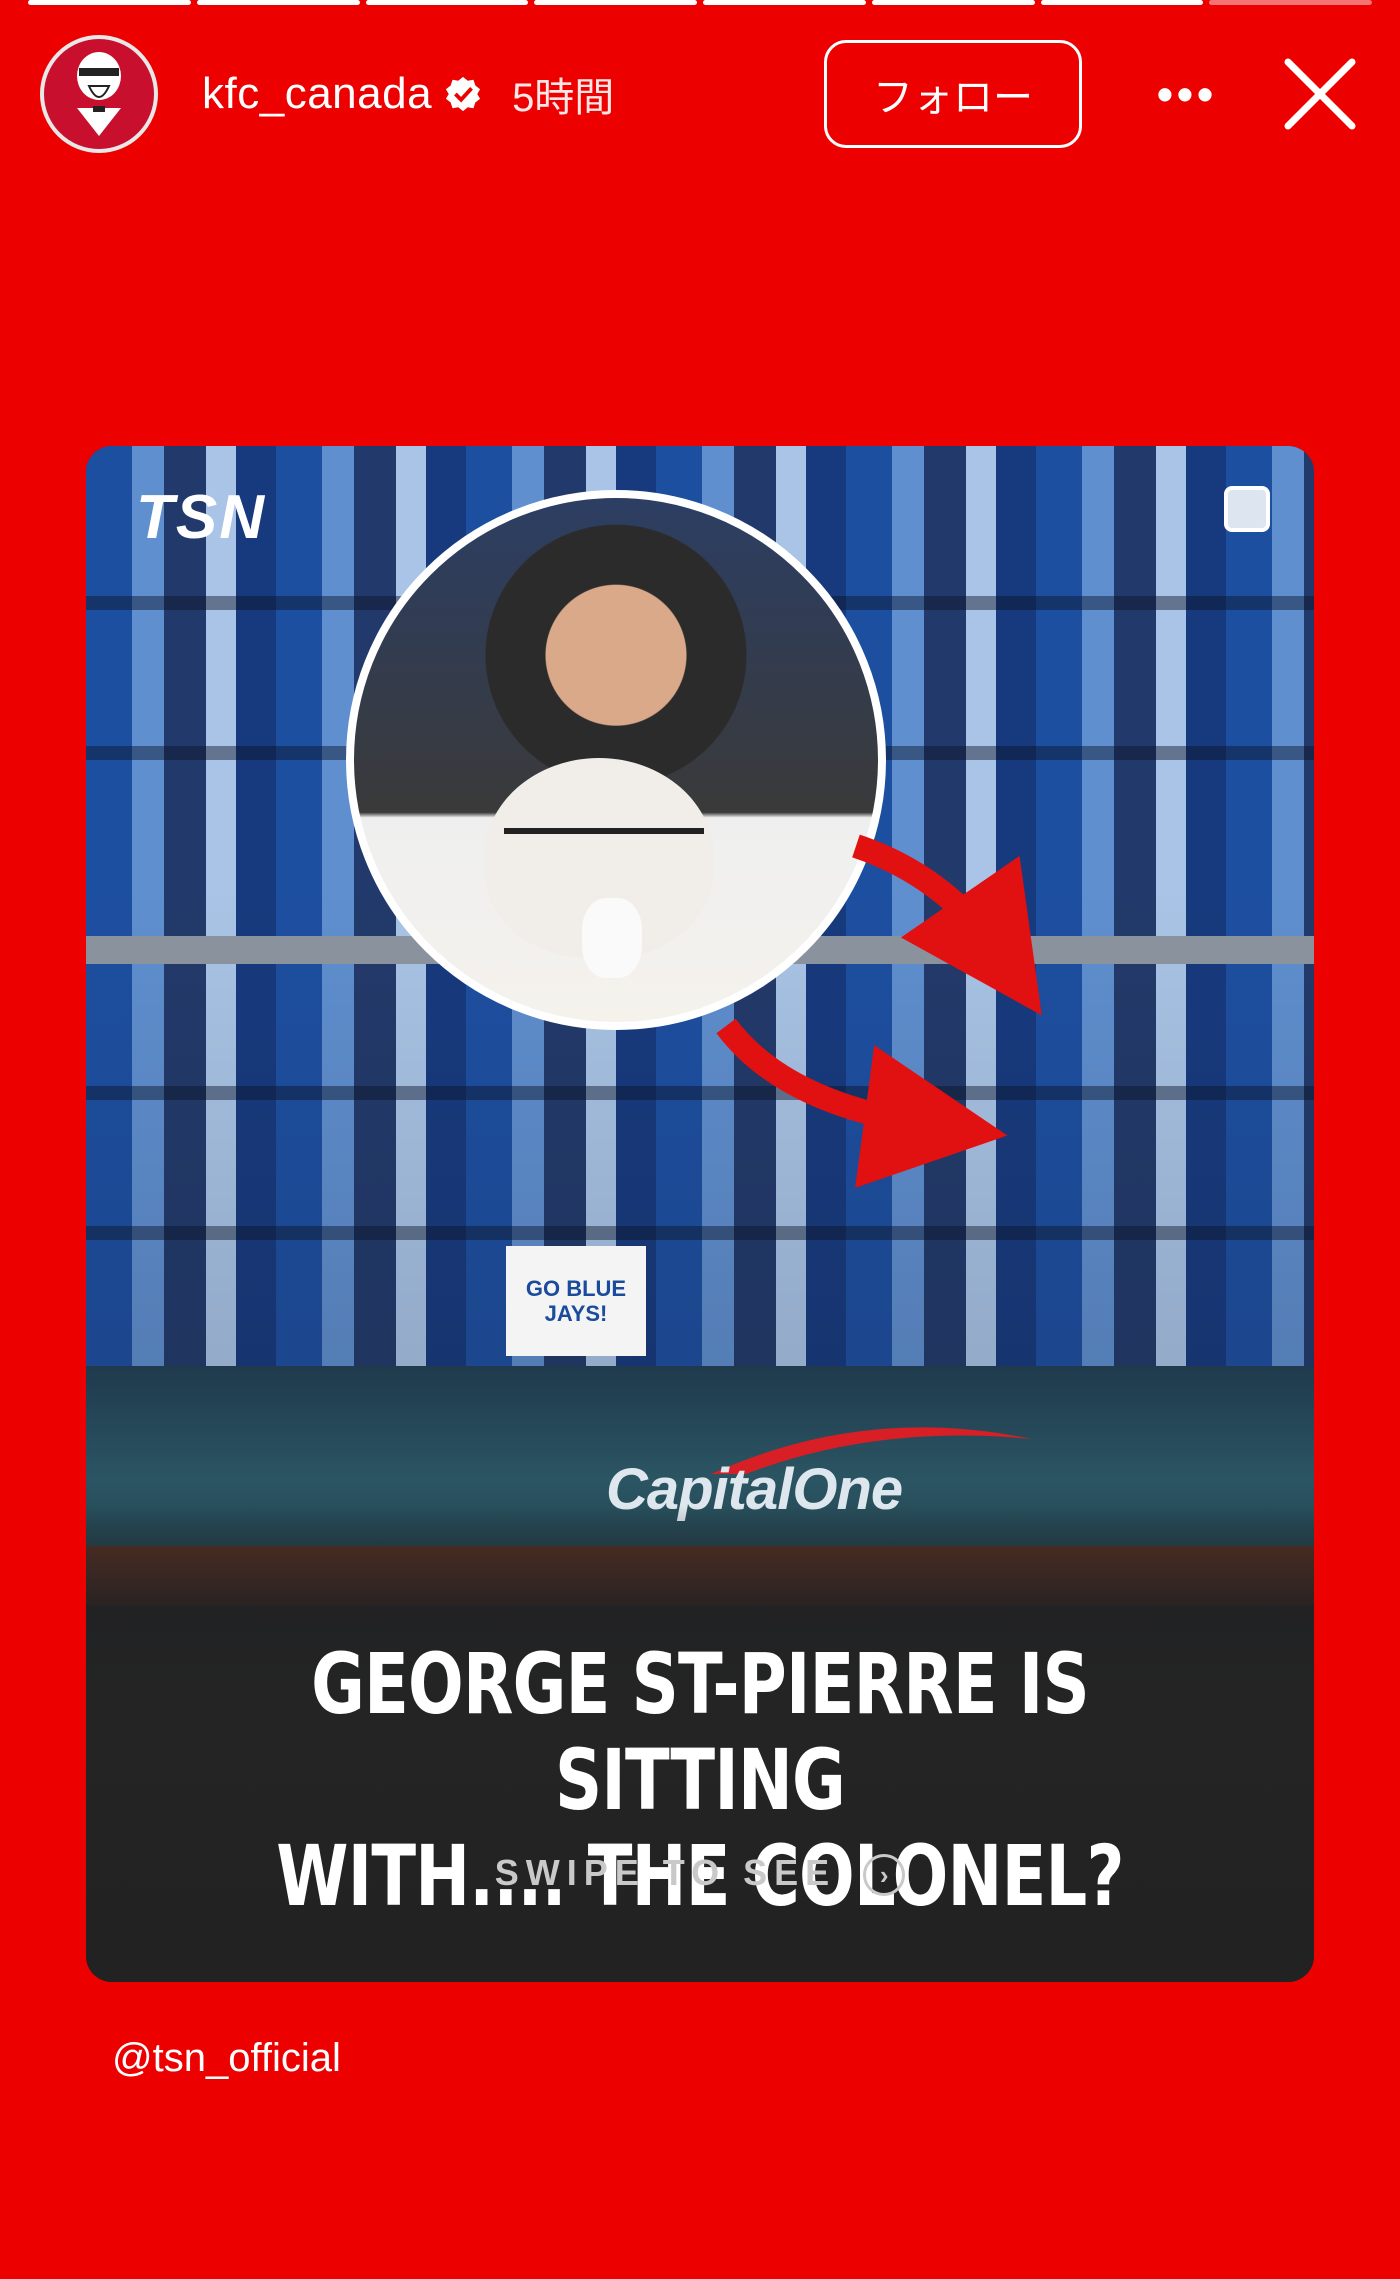 The image size is (1400, 2279). I want to click on swipe-to-see: SWIPE TO SEE ›, so click(700, 1874).